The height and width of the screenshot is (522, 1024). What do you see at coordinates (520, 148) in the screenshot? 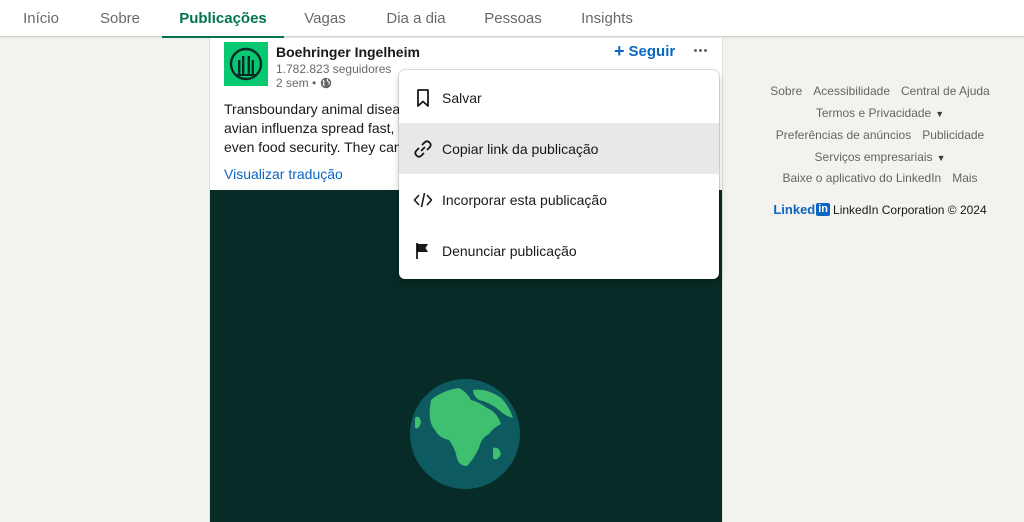
I see `menu-item-label: Copiar link da publicação` at bounding box center [520, 148].